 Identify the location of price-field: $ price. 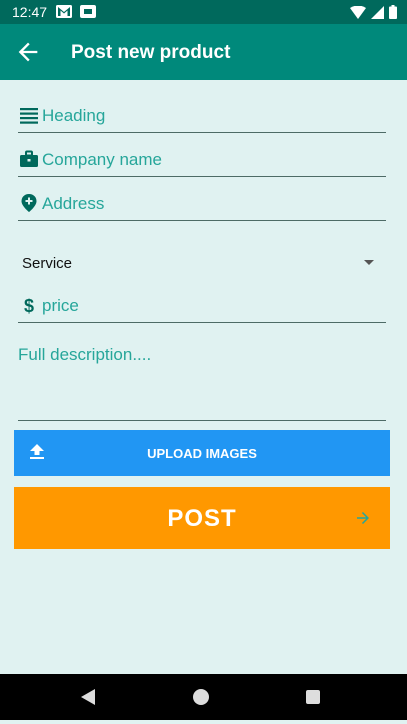
(202, 305).